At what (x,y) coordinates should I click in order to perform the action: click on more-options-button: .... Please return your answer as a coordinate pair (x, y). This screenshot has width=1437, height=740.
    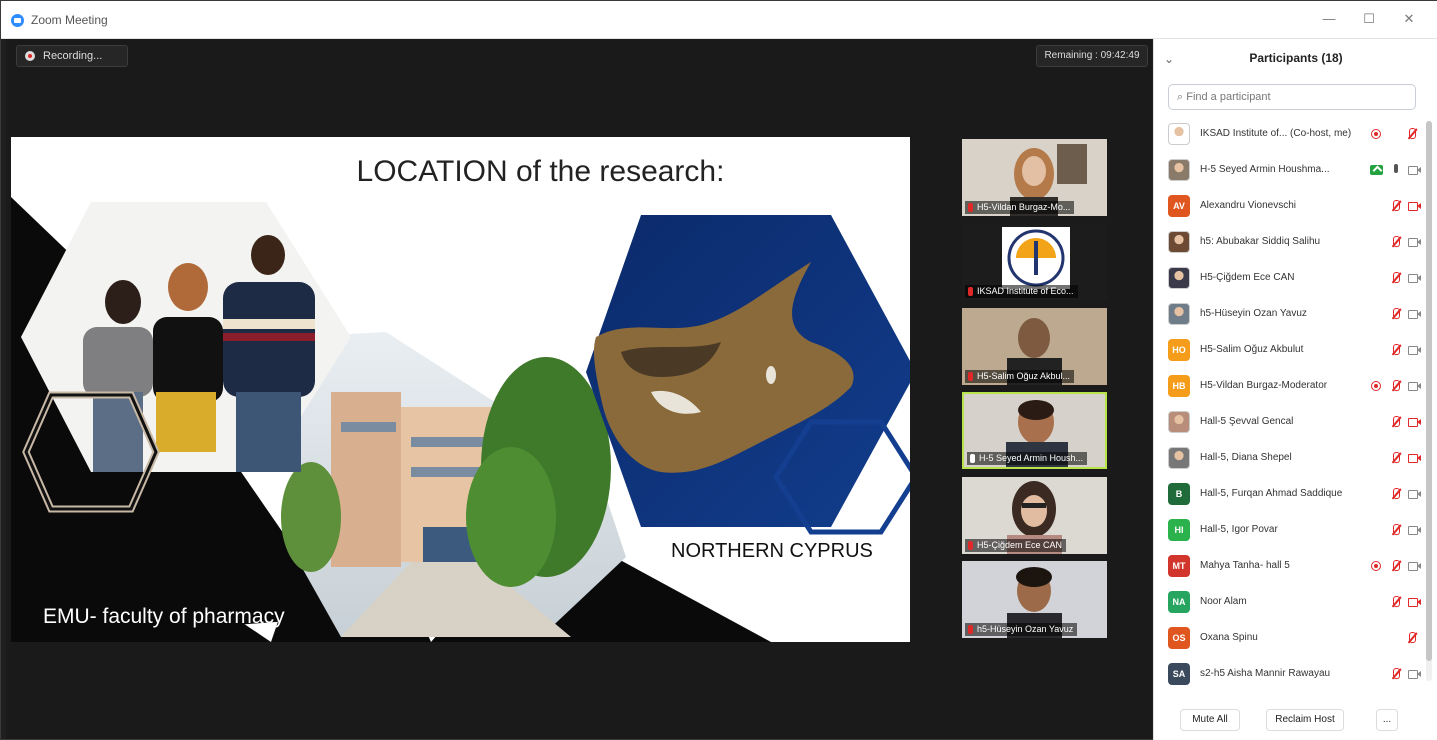
    Looking at the image, I should click on (1387, 720).